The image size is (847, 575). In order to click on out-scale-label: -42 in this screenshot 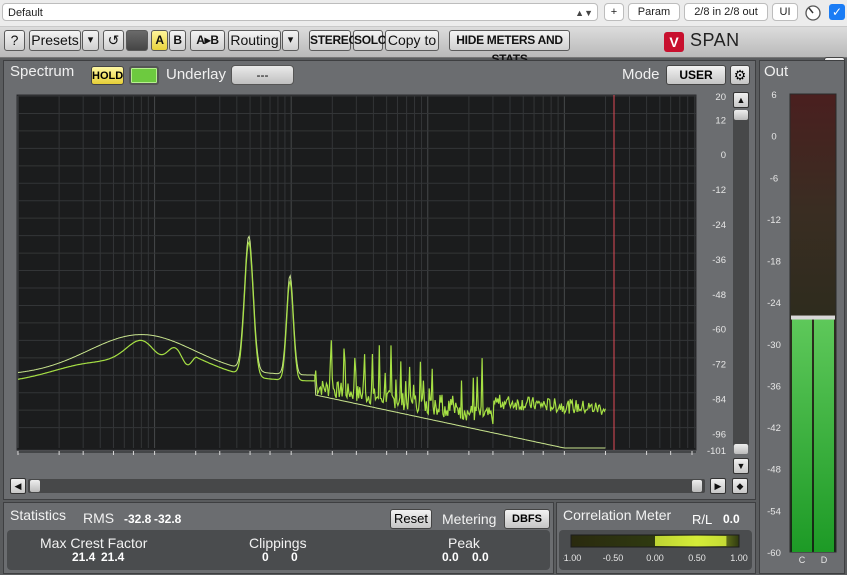, I will do `click(774, 428)`.